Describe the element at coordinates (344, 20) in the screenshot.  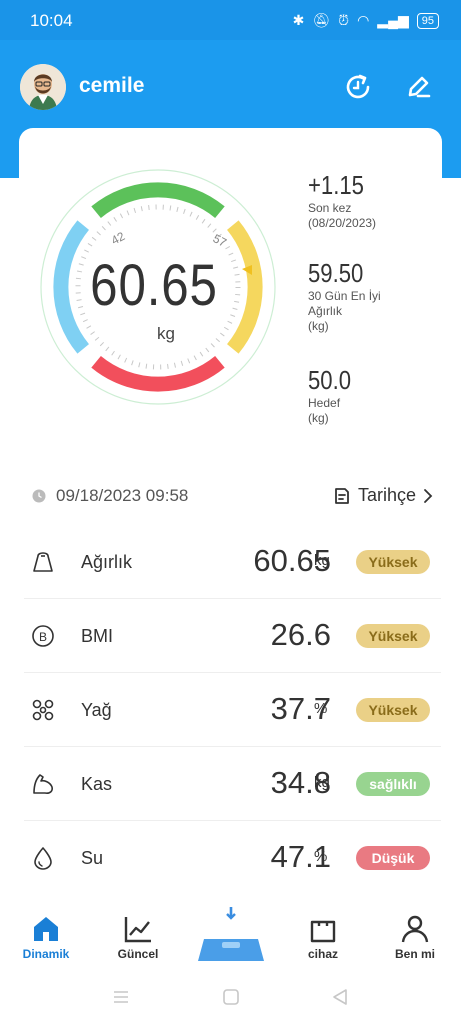
I see `alarm-icon: ⏰︎` at that location.